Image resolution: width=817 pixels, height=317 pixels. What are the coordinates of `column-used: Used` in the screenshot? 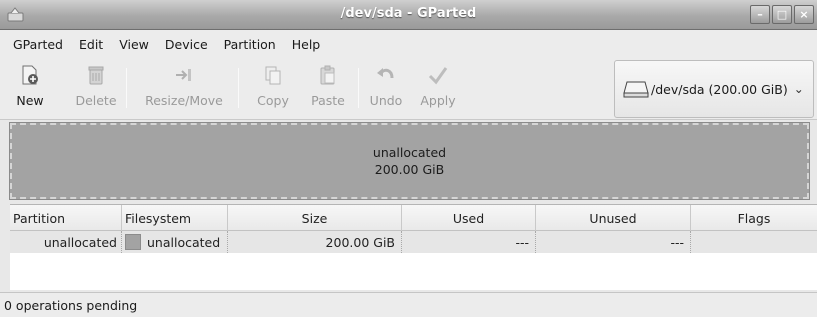 It's located at (469, 218).